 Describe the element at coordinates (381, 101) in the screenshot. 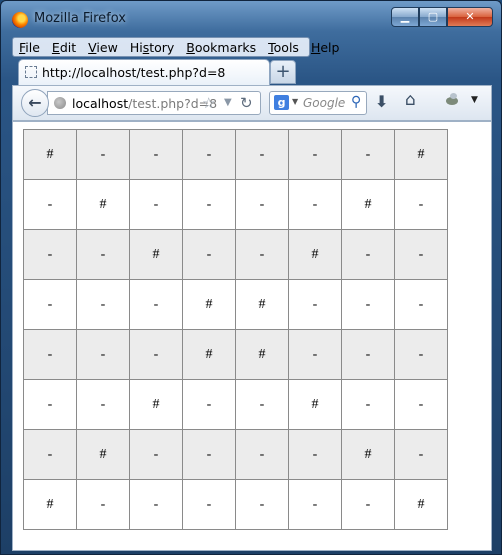

I see `downloads-icon: ⬇` at that location.